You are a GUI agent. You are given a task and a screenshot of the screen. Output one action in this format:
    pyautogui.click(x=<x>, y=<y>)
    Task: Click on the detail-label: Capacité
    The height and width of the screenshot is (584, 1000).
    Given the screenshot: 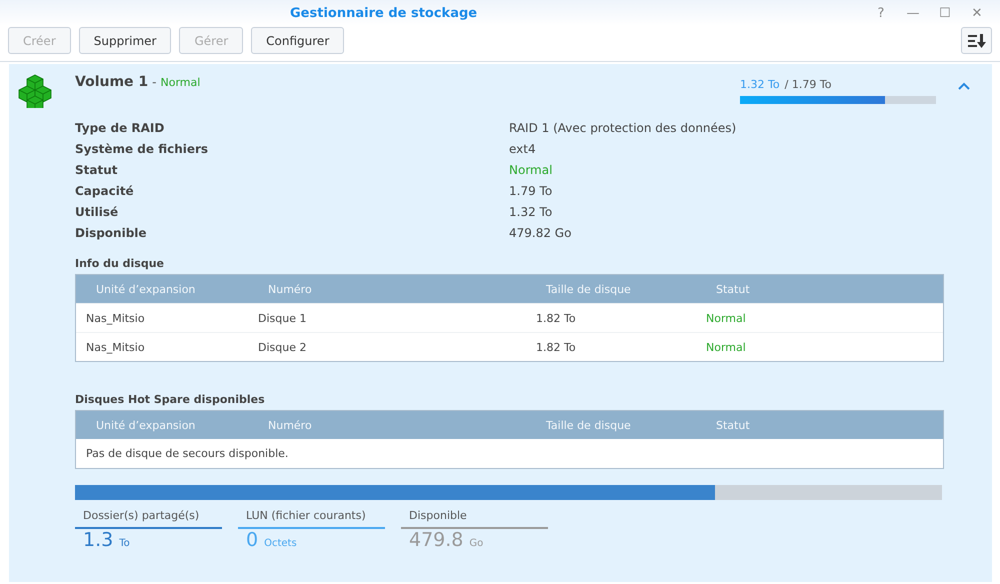 What is the action you would take?
    pyautogui.click(x=105, y=191)
    